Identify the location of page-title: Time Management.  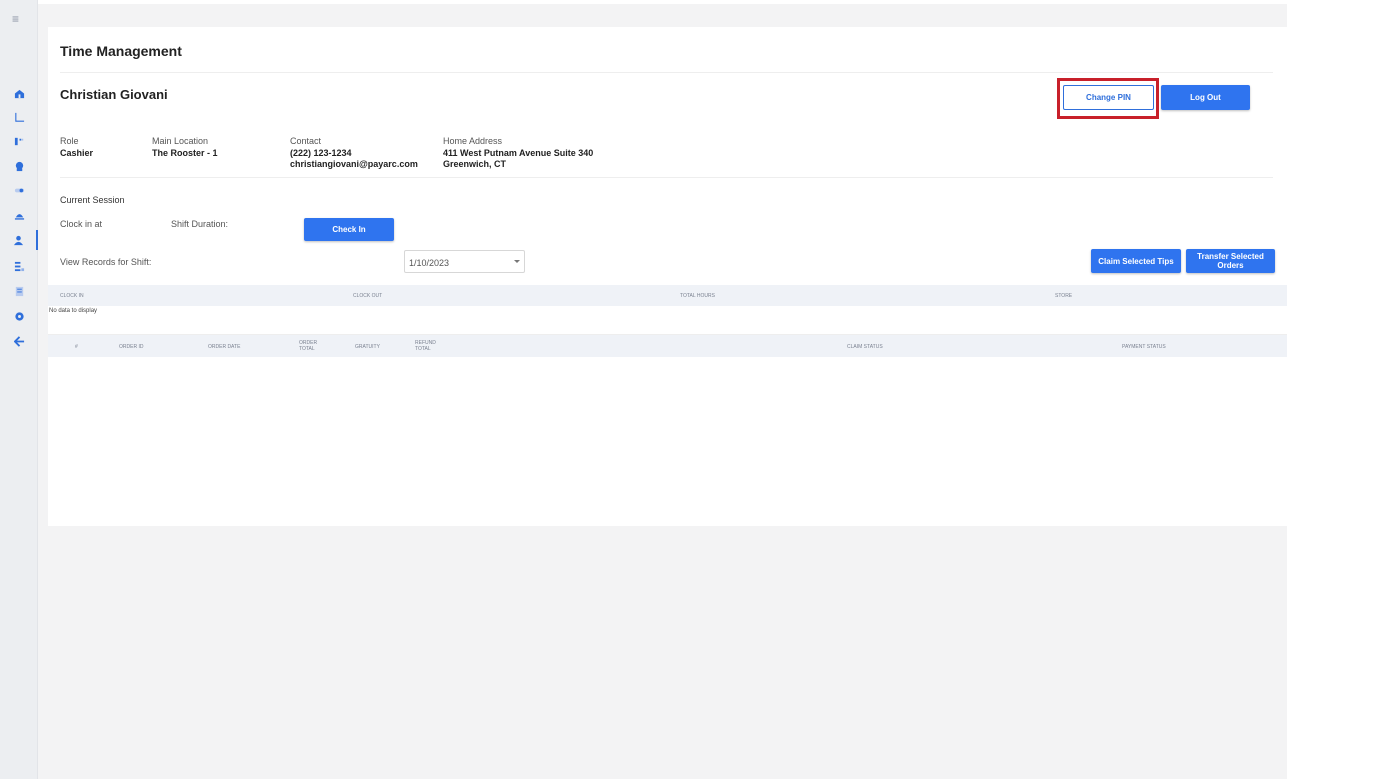
(121, 51).